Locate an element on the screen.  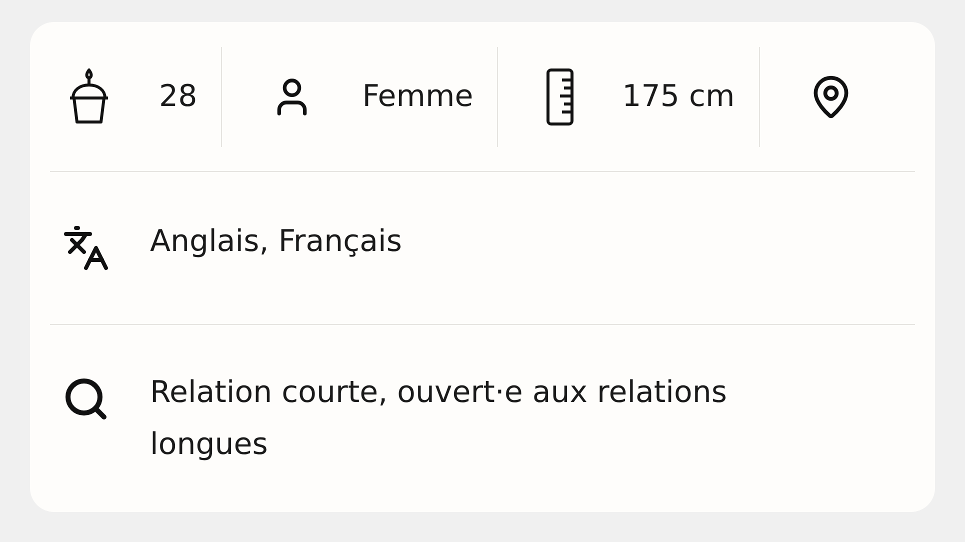
stat-value: 28 is located at coordinates (178, 96).